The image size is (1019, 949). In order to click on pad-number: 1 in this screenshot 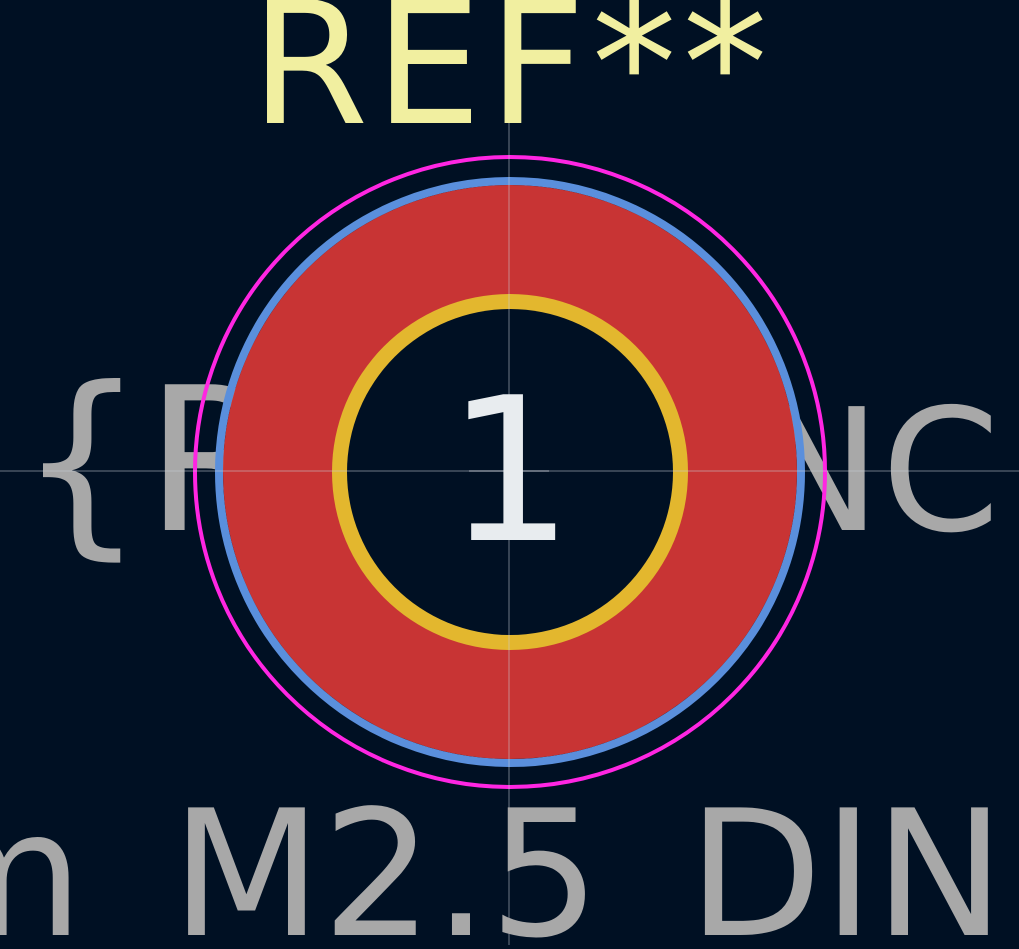, I will do `click(509, 471)`.